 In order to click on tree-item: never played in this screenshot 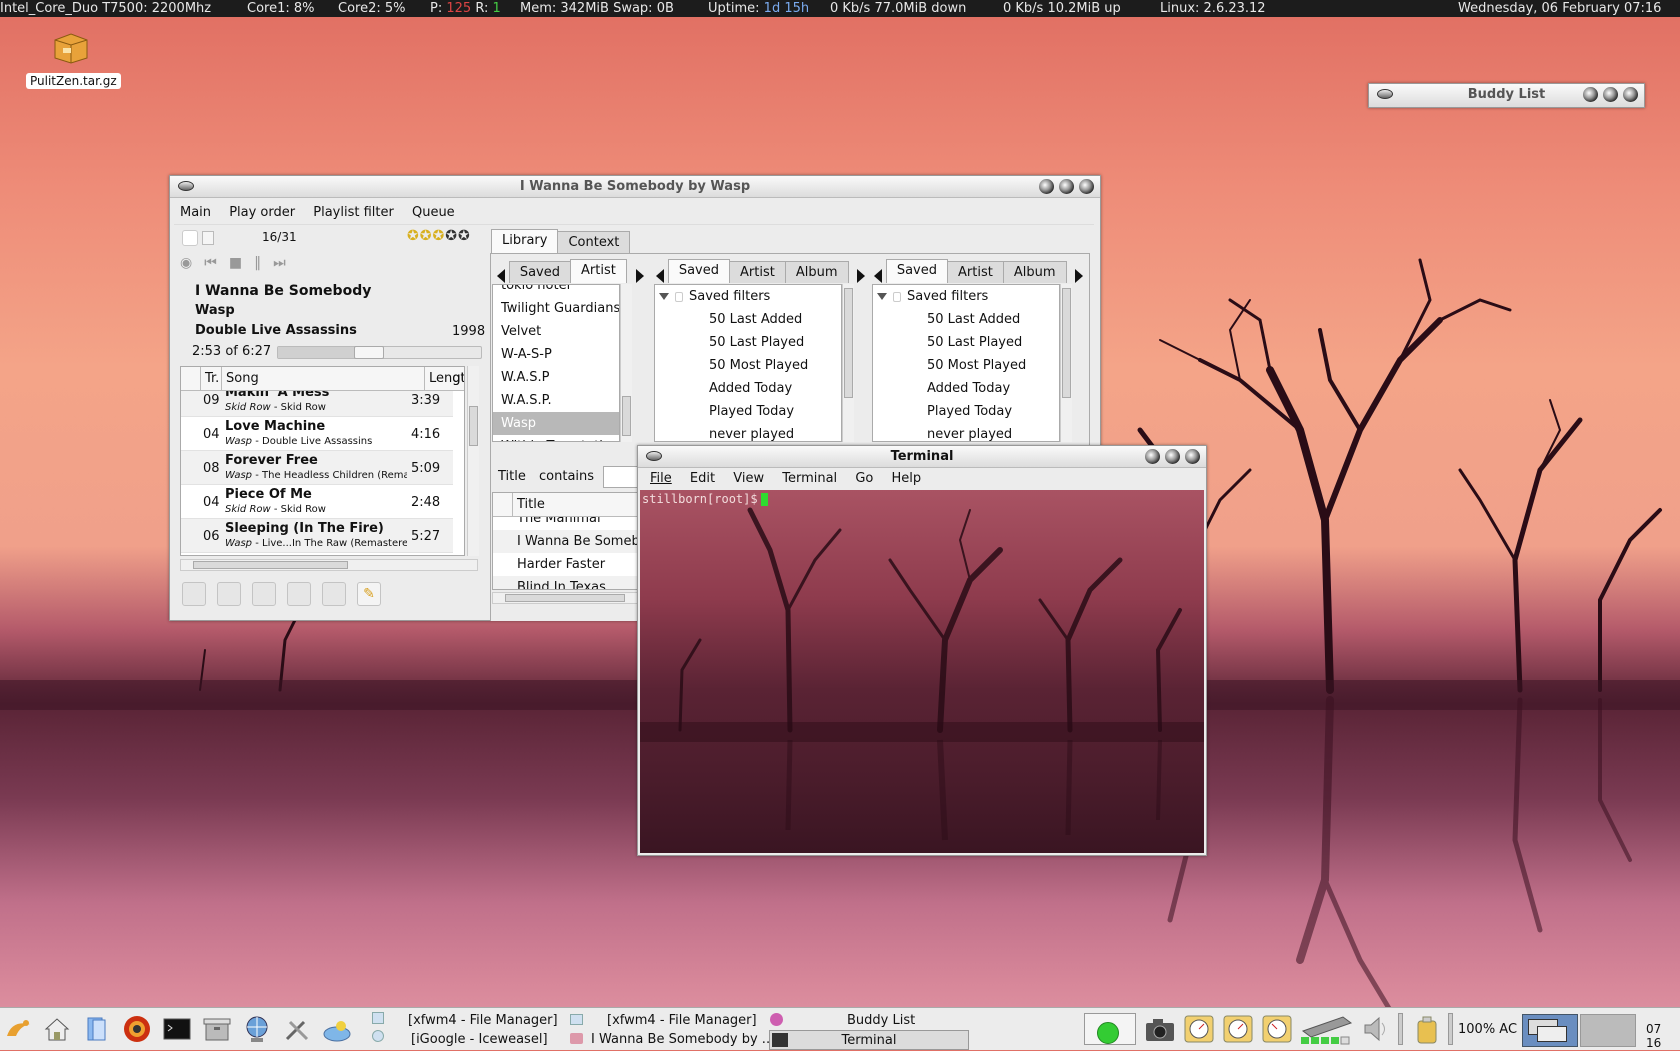, I will do `click(966, 432)`.